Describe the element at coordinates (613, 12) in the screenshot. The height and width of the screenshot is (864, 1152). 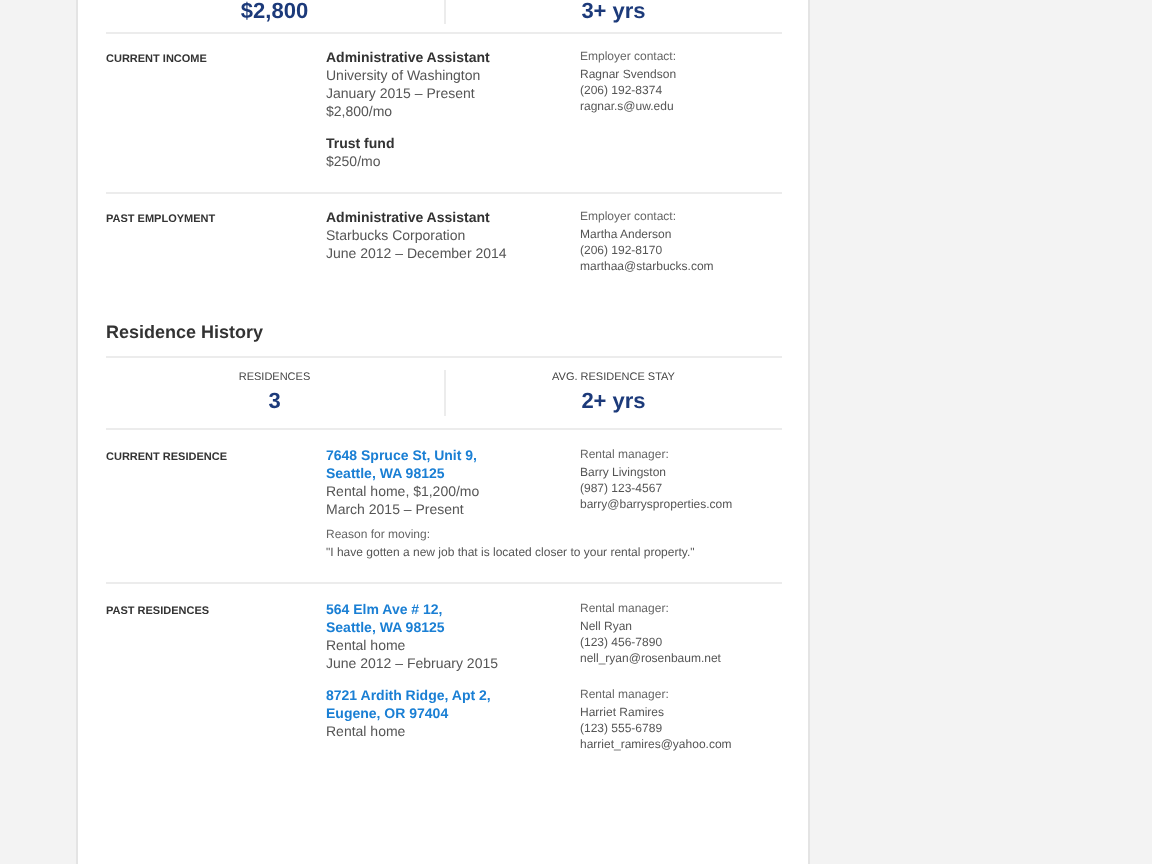
I see `stat-value: 3+ yrs` at that location.